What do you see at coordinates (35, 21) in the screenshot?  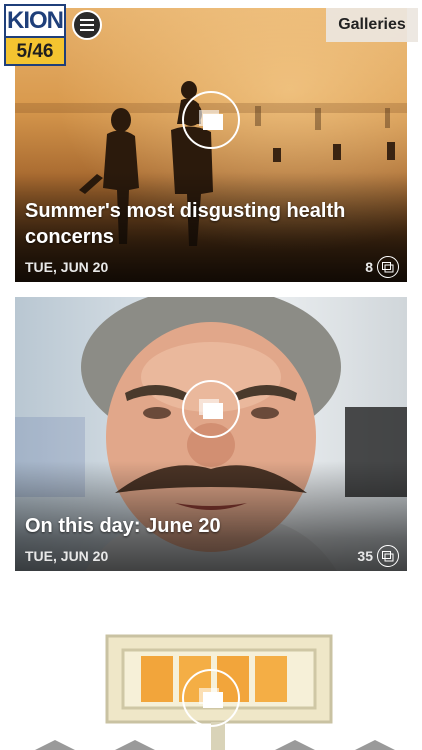 I see `logo-text-top: KION` at bounding box center [35, 21].